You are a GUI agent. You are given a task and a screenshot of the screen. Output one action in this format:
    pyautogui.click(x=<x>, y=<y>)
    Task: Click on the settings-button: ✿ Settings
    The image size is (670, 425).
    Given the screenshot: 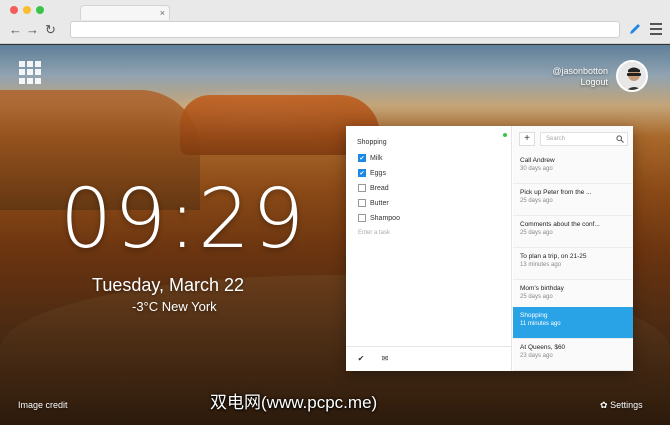 What is the action you would take?
    pyautogui.click(x=621, y=405)
    